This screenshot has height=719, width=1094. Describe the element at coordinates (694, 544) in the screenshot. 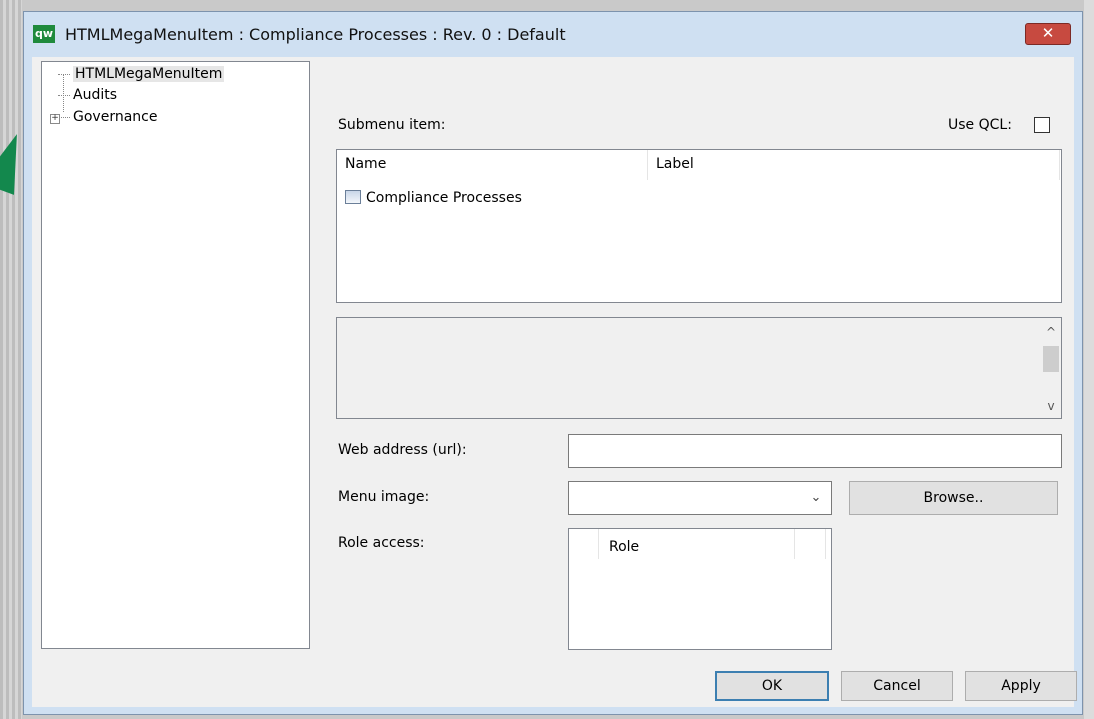

I see `column-header-role: Role` at that location.